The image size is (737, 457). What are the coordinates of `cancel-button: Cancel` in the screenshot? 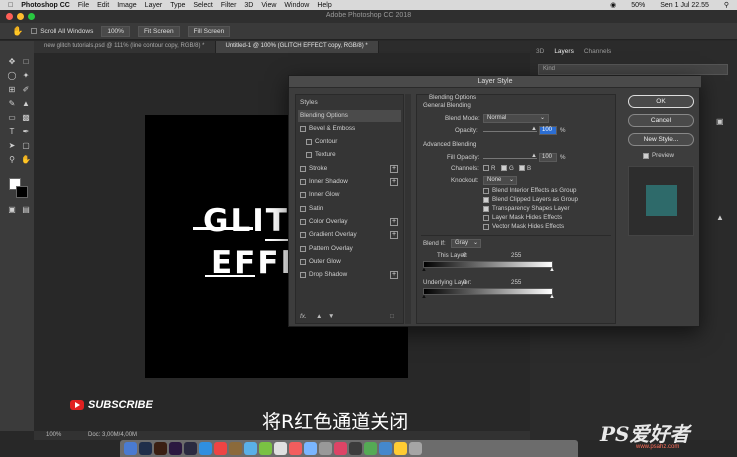 It's located at (661, 120).